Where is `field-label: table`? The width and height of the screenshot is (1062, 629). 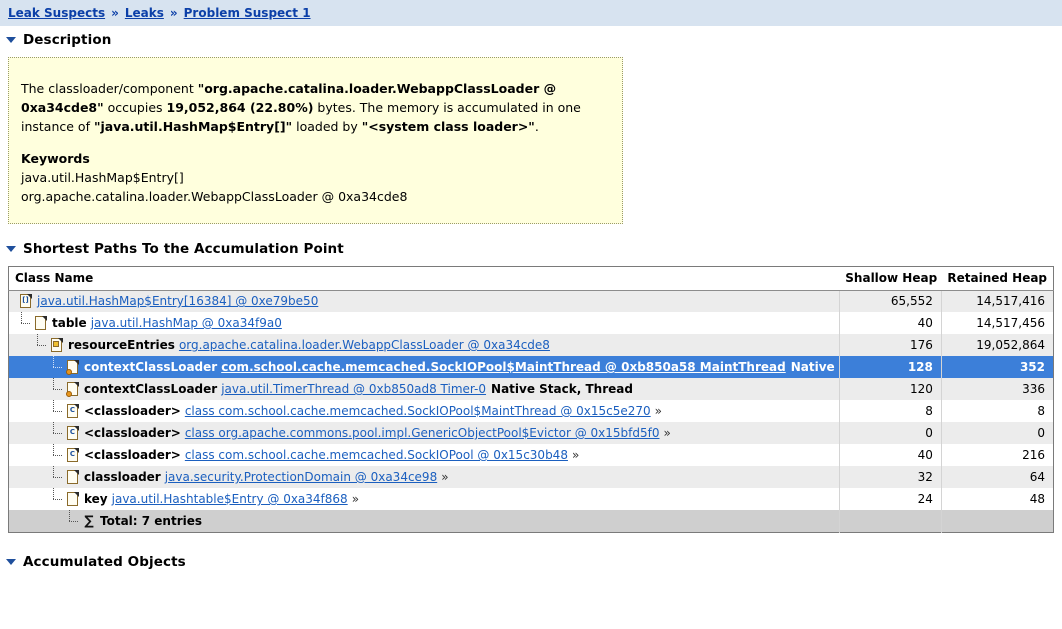
field-label: table is located at coordinates (69, 323).